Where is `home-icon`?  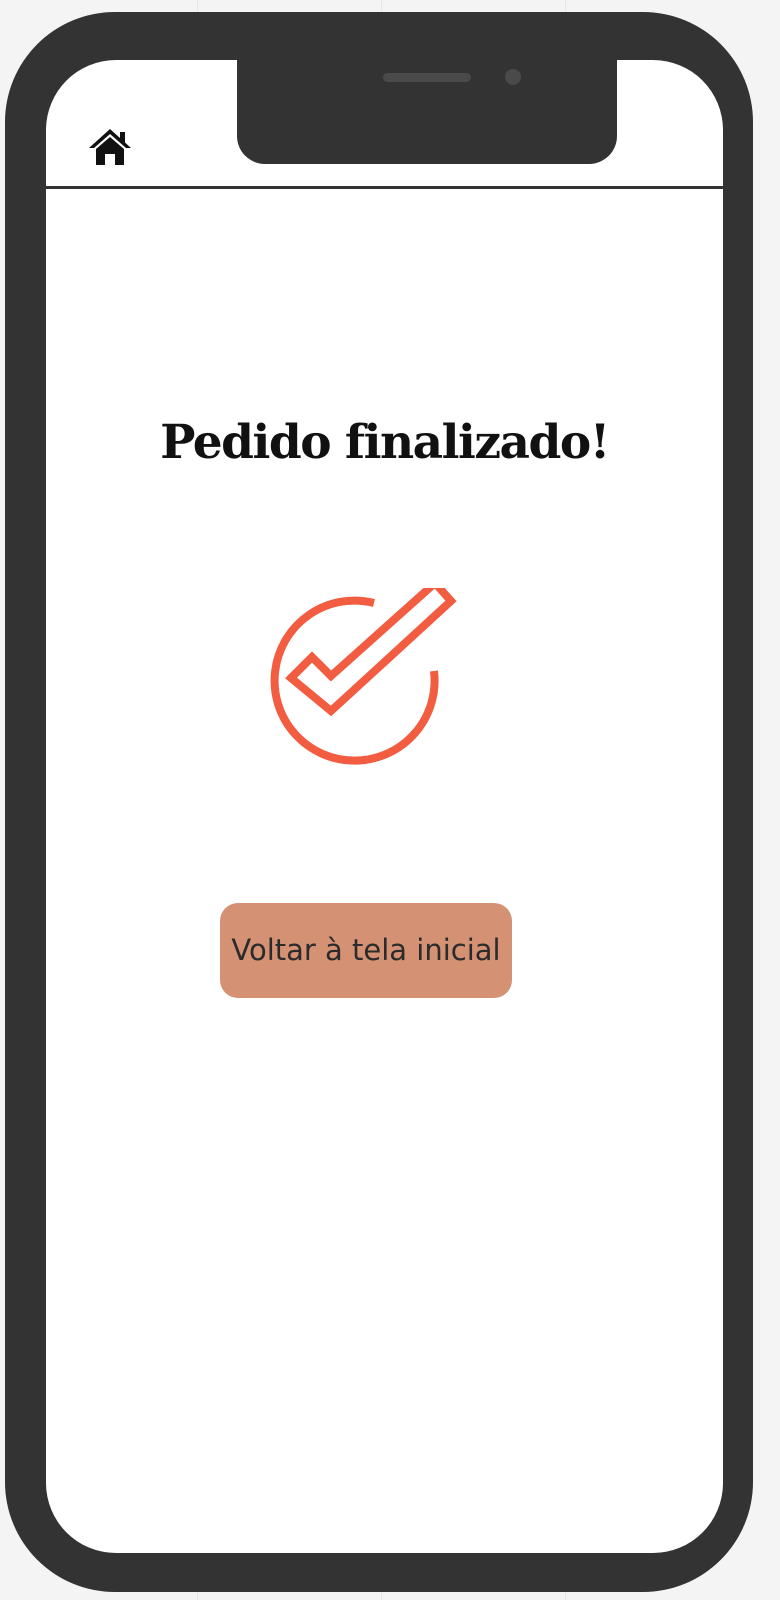
home-icon is located at coordinates (110, 147).